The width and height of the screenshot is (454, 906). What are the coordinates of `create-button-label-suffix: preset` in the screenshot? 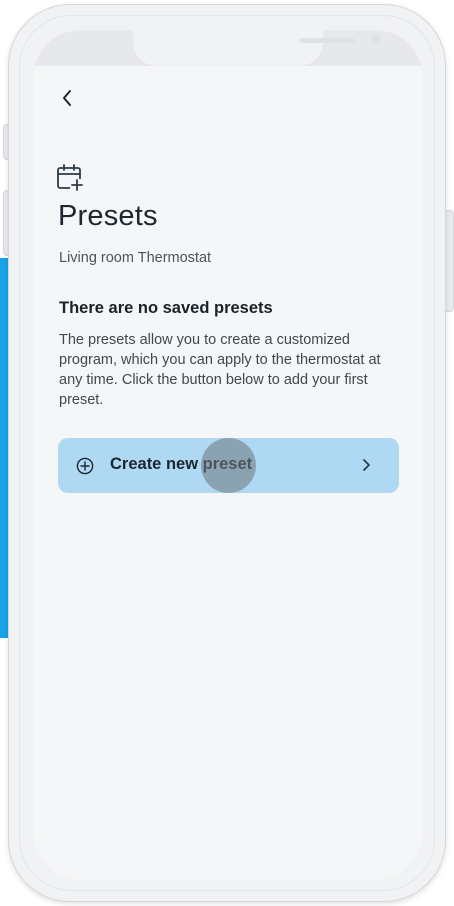 It's located at (225, 464).